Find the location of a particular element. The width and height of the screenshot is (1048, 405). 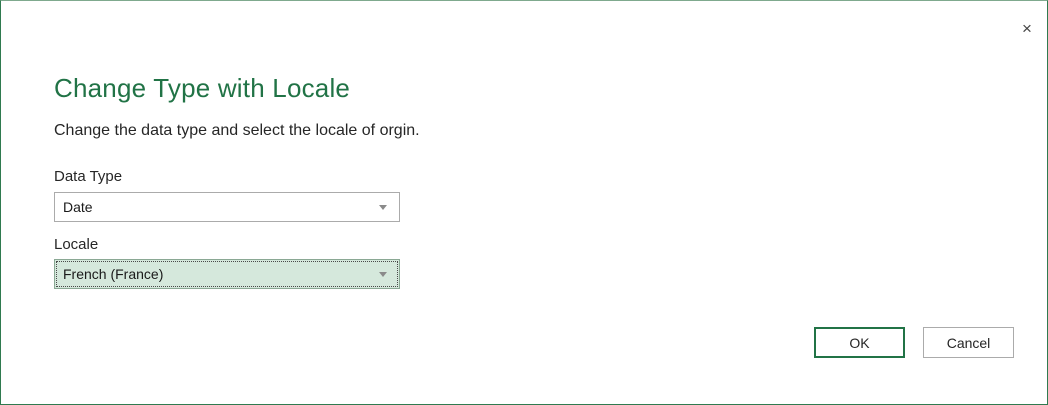

locale-value: French (France) is located at coordinates (113, 274).